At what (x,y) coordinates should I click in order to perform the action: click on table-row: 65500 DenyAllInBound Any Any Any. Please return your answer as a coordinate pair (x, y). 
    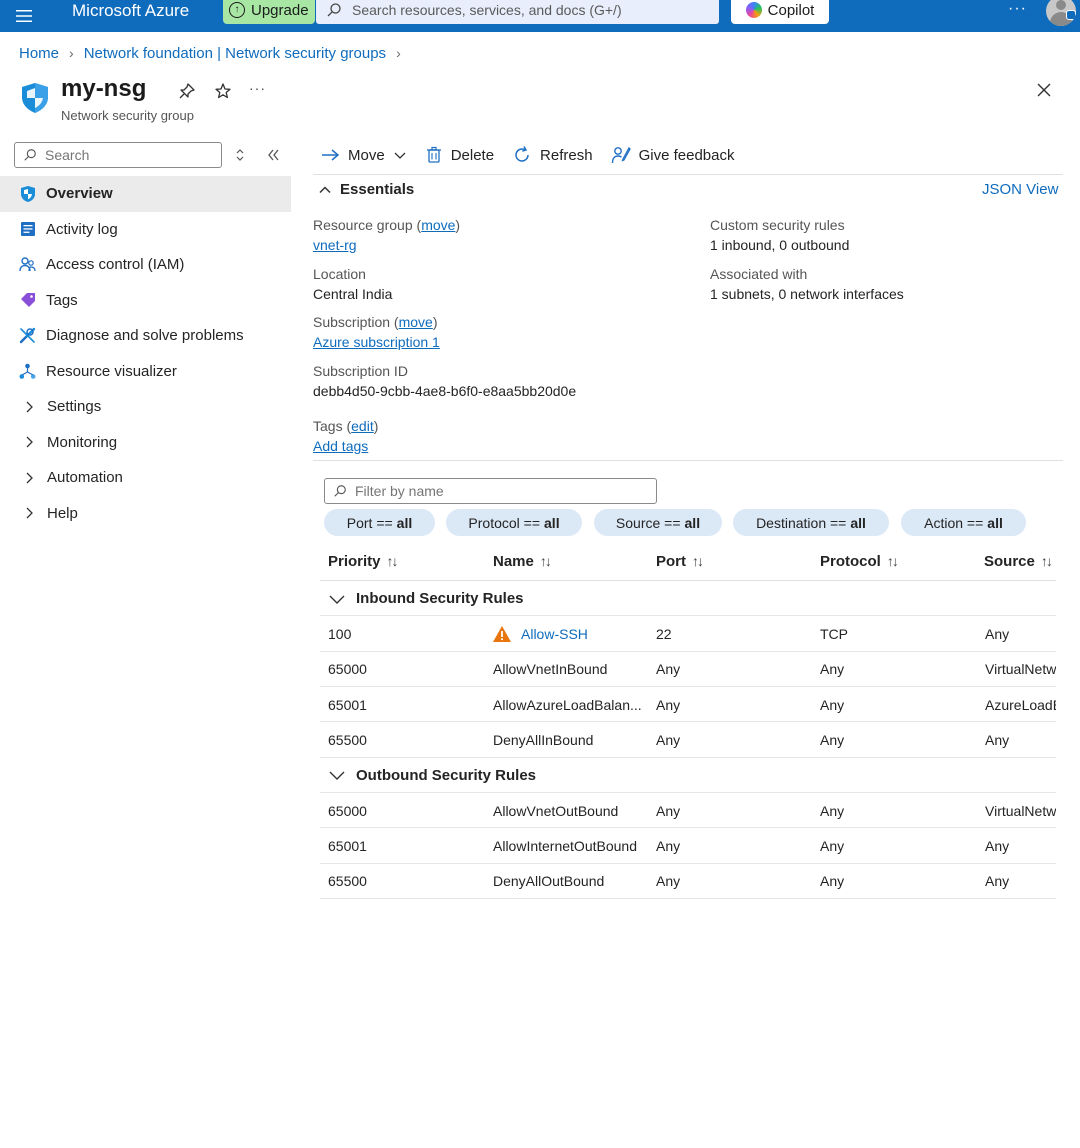
    Looking at the image, I should click on (688, 740).